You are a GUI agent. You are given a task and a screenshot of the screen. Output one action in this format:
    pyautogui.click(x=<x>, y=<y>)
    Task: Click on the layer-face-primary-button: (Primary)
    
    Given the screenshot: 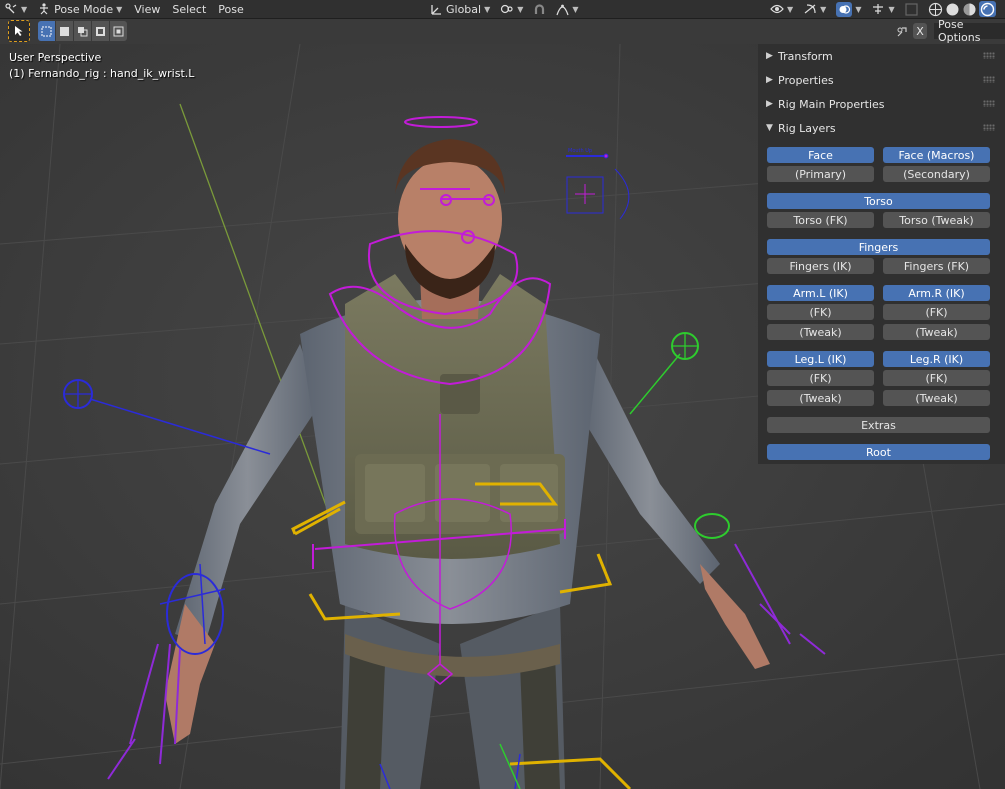 What is the action you would take?
    pyautogui.click(x=820, y=174)
    